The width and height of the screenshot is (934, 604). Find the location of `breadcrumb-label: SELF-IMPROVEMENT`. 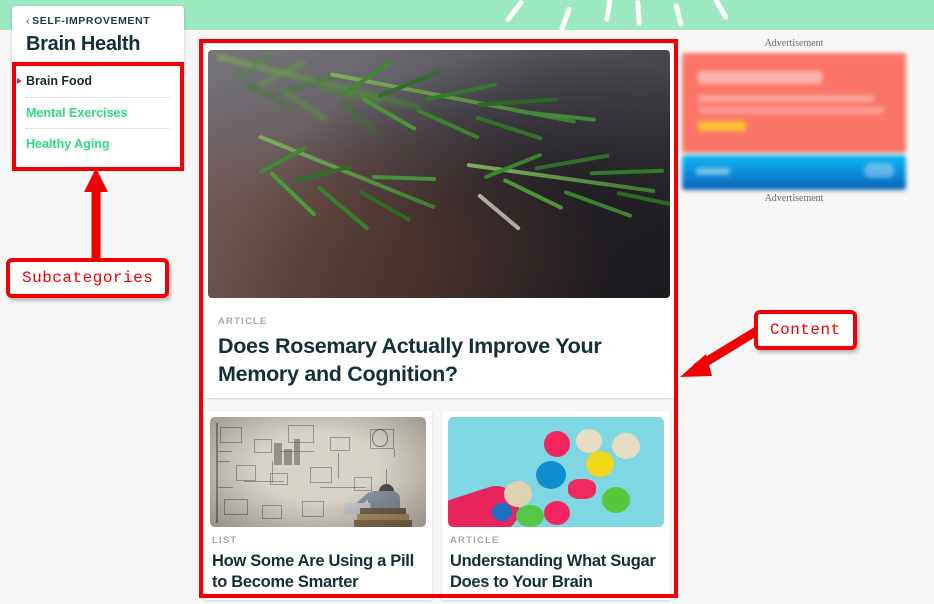

breadcrumb-label: SELF-IMPROVEMENT is located at coordinates (91, 21).